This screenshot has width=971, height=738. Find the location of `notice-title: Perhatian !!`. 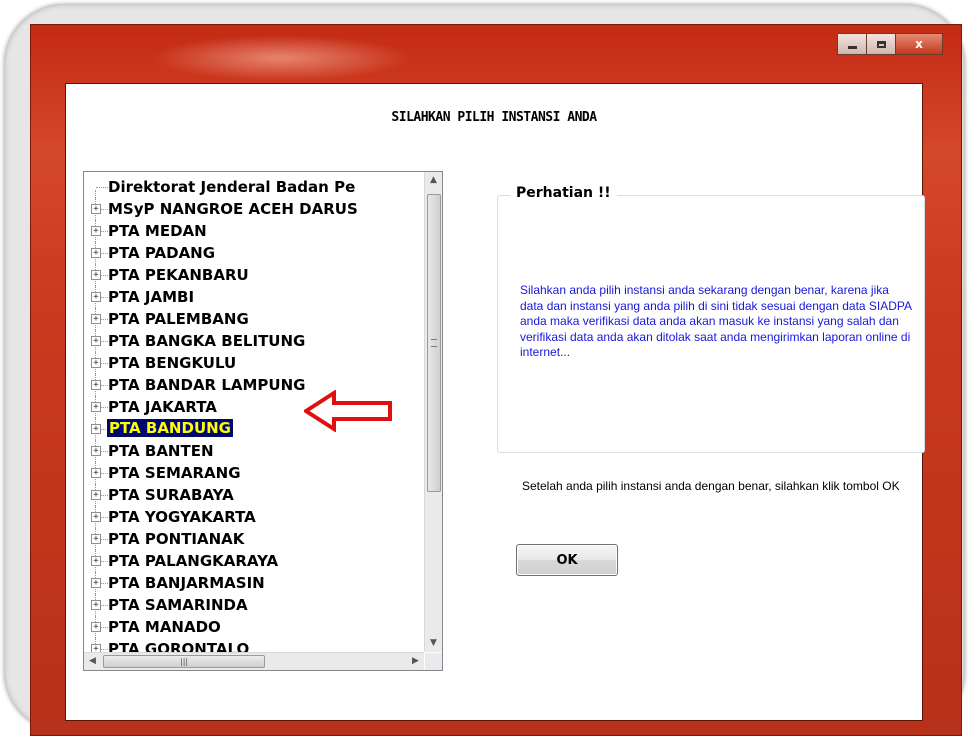

notice-title: Perhatian !! is located at coordinates (563, 193).